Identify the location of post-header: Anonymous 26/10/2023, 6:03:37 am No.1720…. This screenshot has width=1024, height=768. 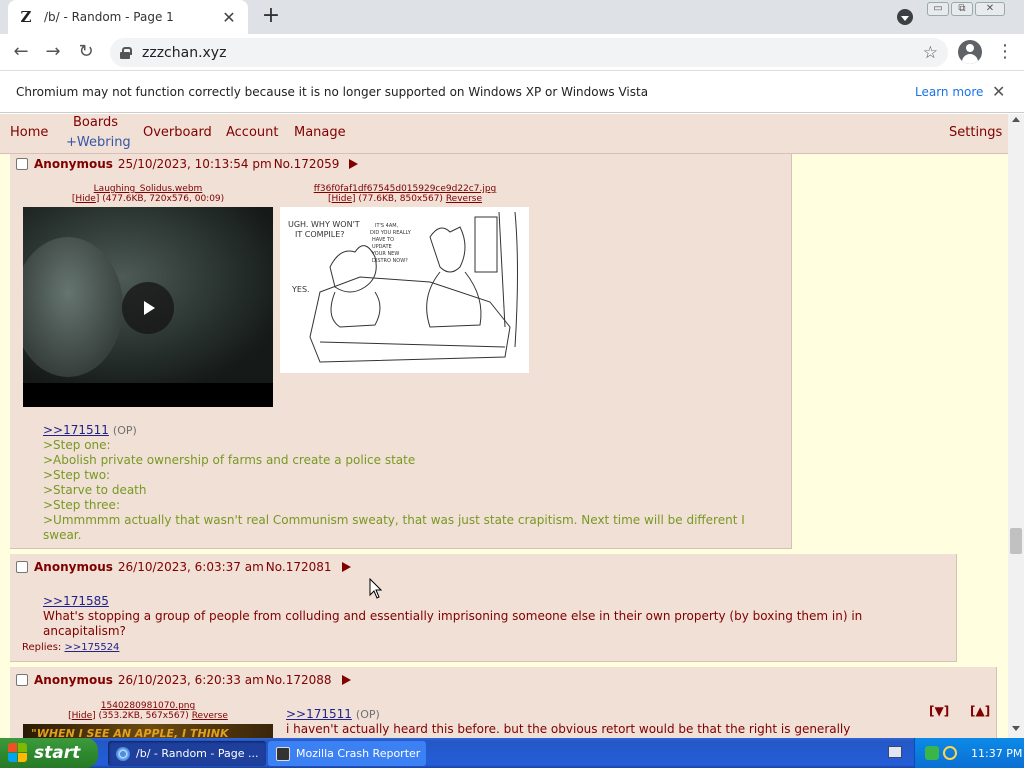
(183, 567).